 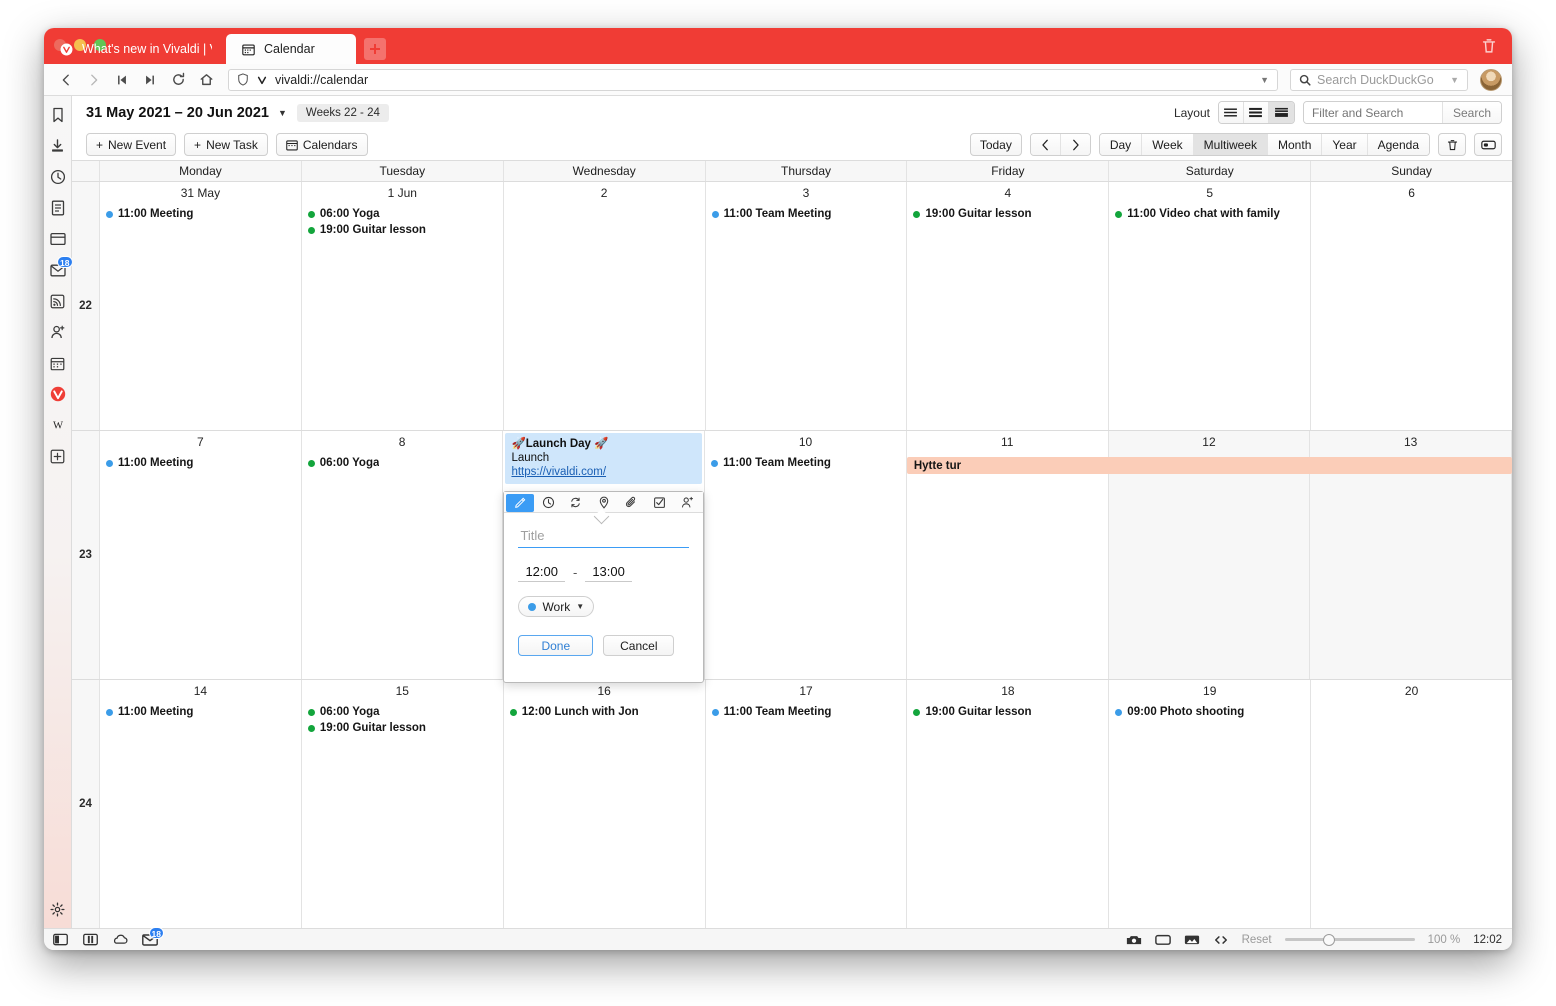 I want to click on search-button: Search, so click(x=1471, y=112).